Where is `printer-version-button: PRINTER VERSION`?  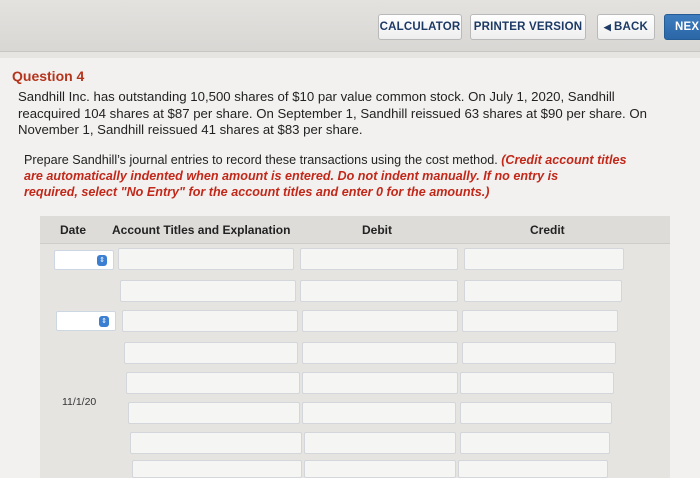 printer-version-button: PRINTER VERSION is located at coordinates (528, 27).